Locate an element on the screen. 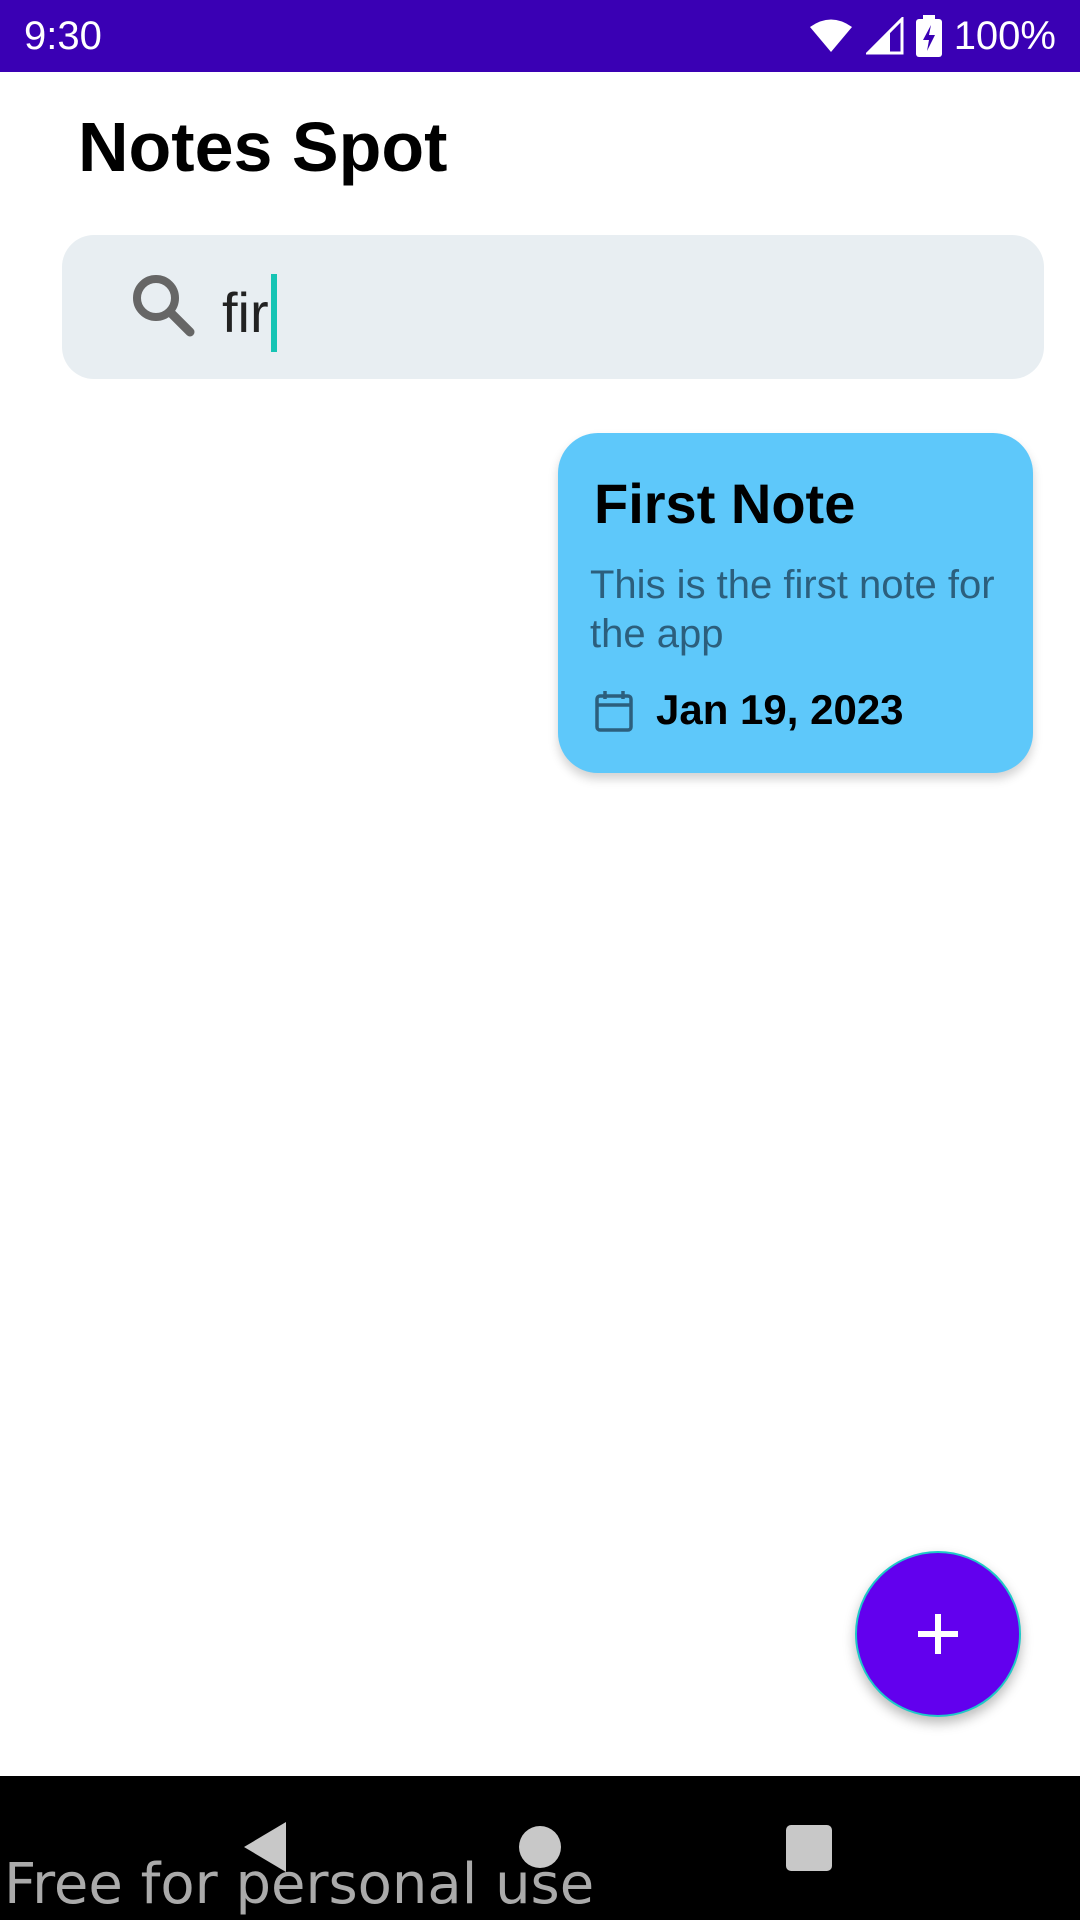  battery-percent: 100% is located at coordinates (1004, 36).